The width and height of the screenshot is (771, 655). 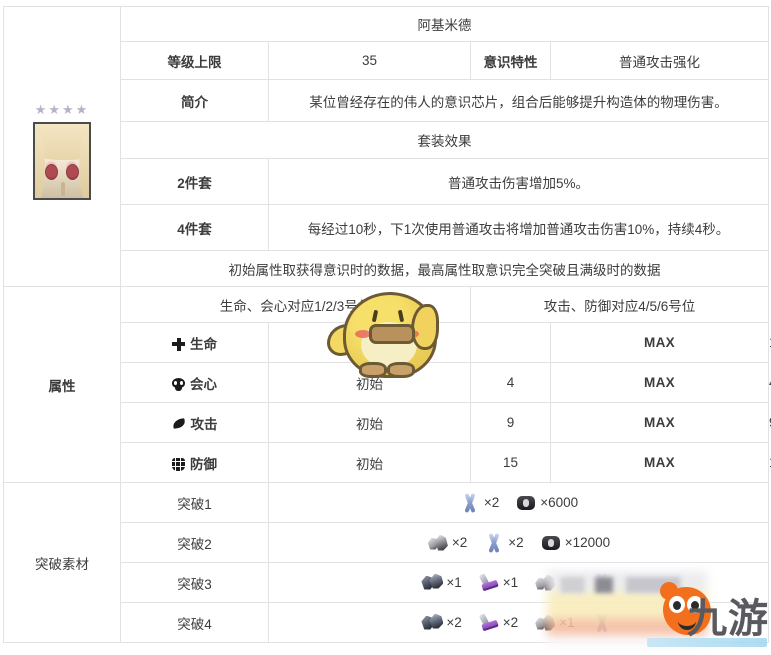 I want to click on card-title: 阿基米德, so click(x=444, y=24).